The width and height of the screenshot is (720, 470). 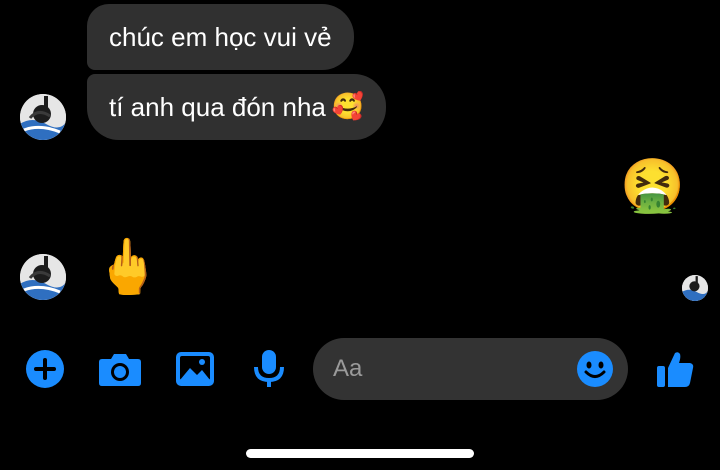 What do you see at coordinates (348, 368) in the screenshot?
I see `message-input-placeholder: Aa` at bounding box center [348, 368].